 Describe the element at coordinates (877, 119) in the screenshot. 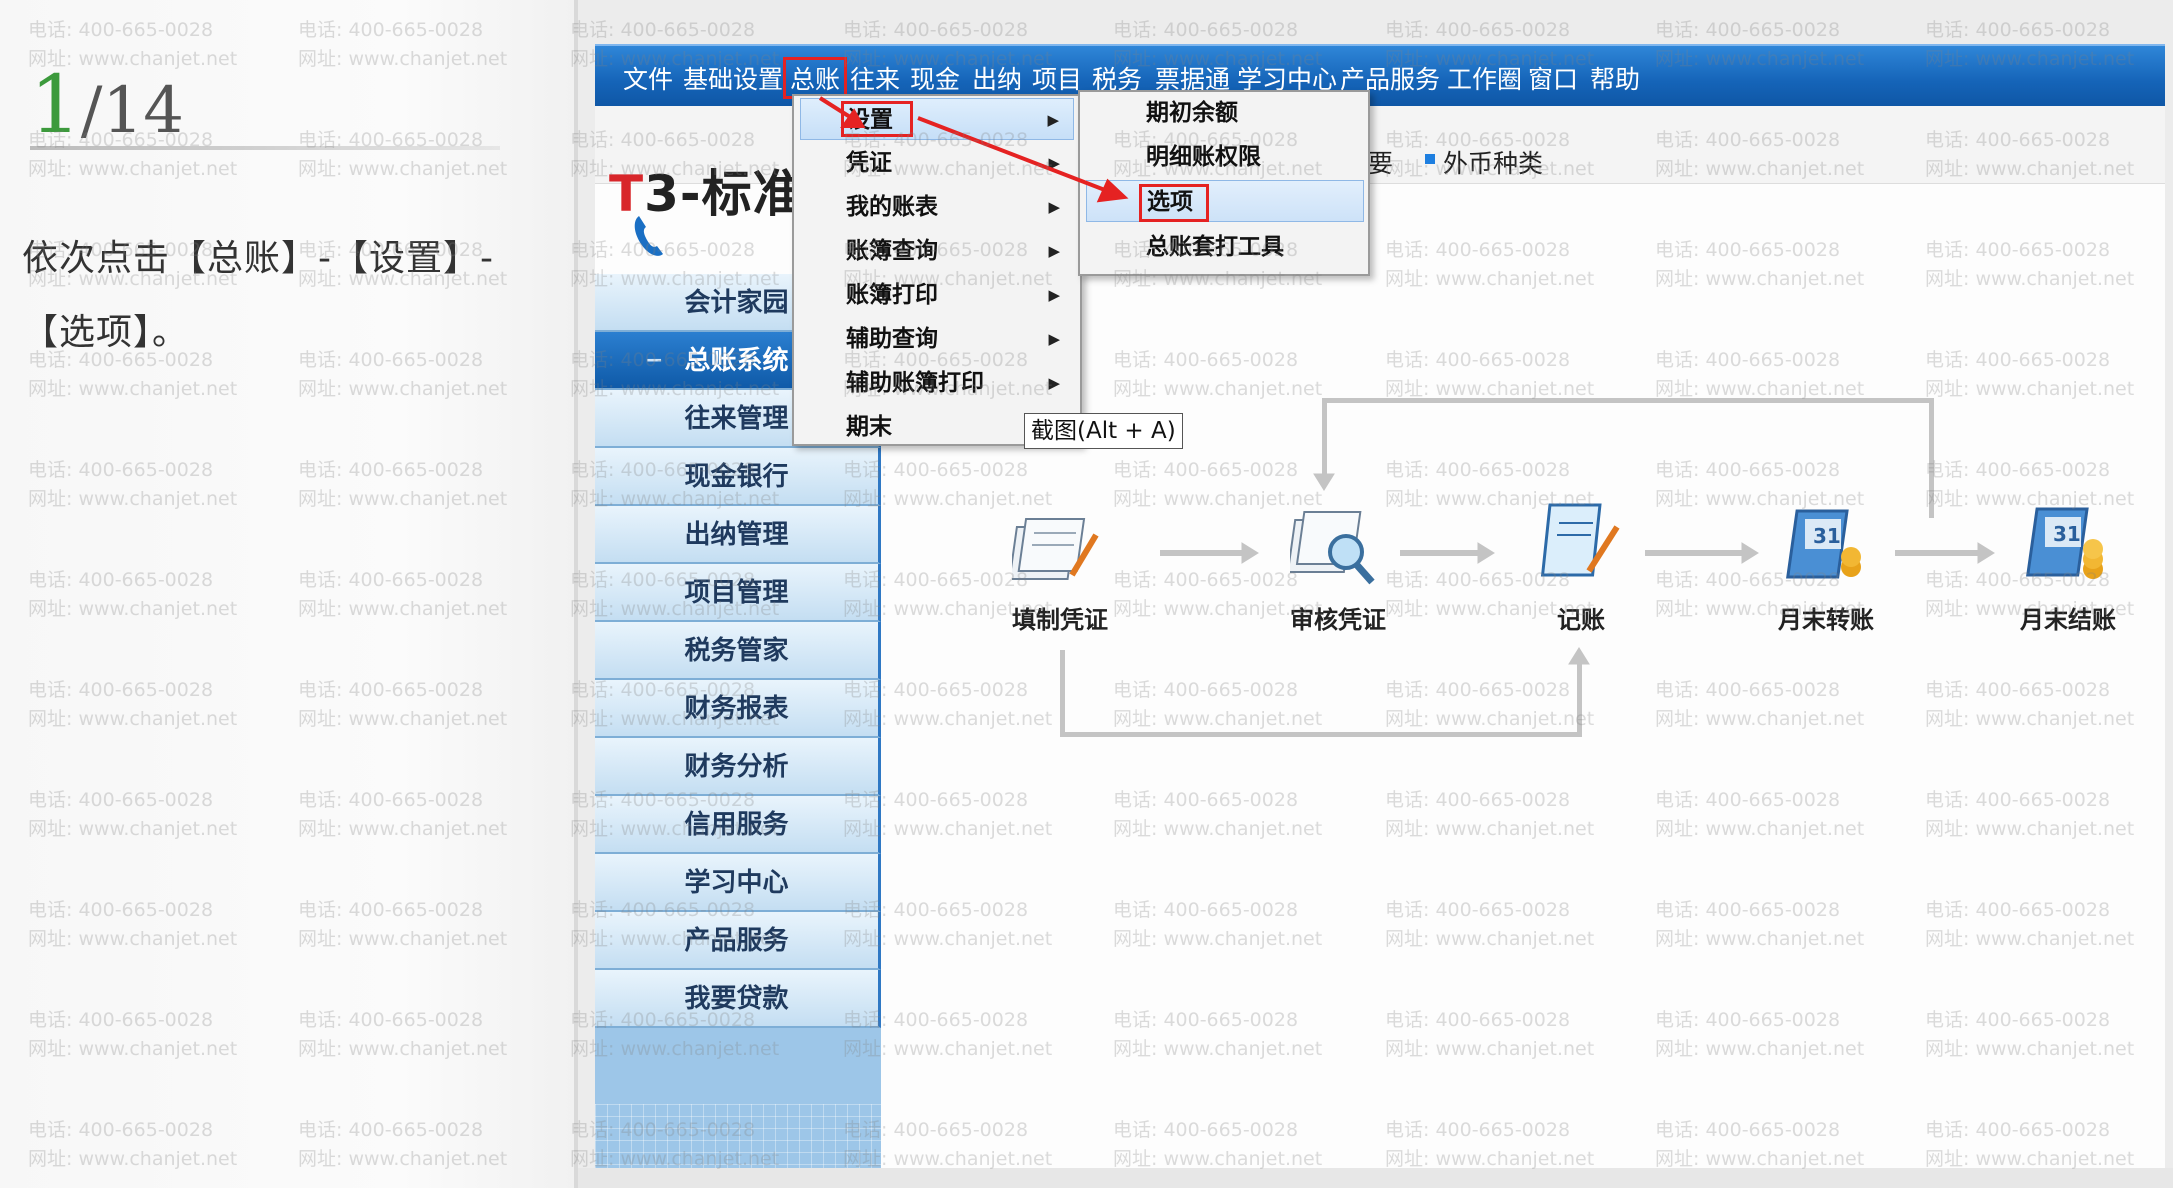

I see `highlight-box-settings` at that location.